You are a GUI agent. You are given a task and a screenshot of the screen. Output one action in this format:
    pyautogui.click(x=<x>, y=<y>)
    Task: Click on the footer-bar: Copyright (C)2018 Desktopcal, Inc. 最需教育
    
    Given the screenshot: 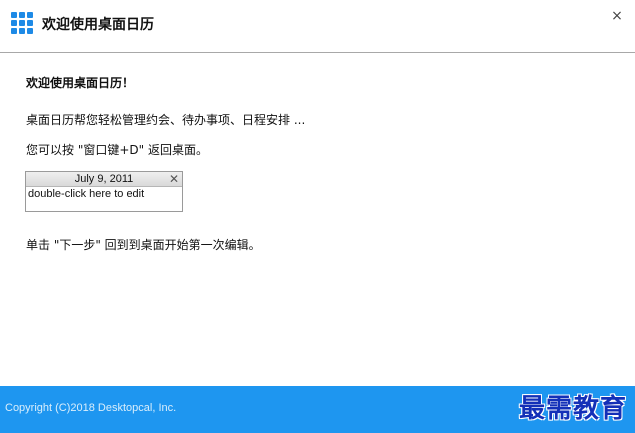 What is the action you would take?
    pyautogui.click(x=317, y=409)
    